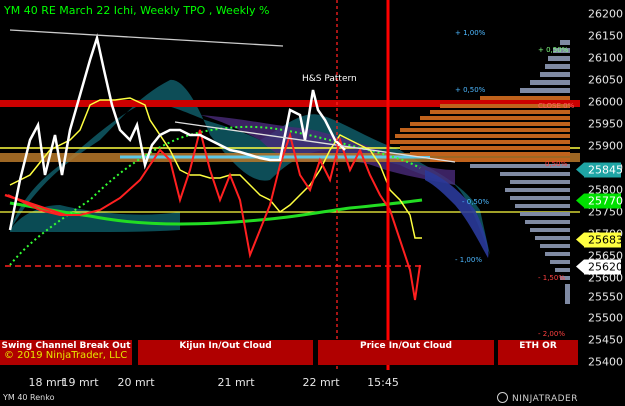 The image size is (625, 406). I want to click on pct-label-9: - 2,00%, so click(551, 334).